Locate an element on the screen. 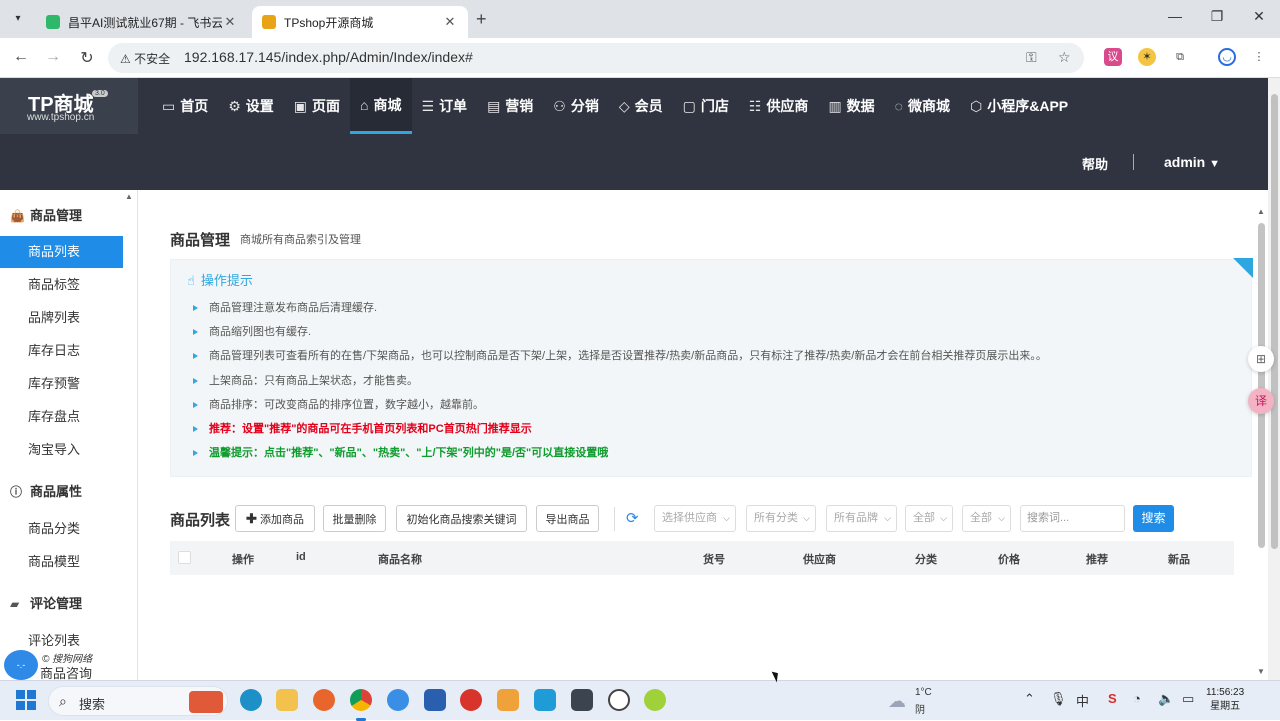 The height and width of the screenshot is (721, 1280). sogou-icon: S is located at coordinates (1112, 698).